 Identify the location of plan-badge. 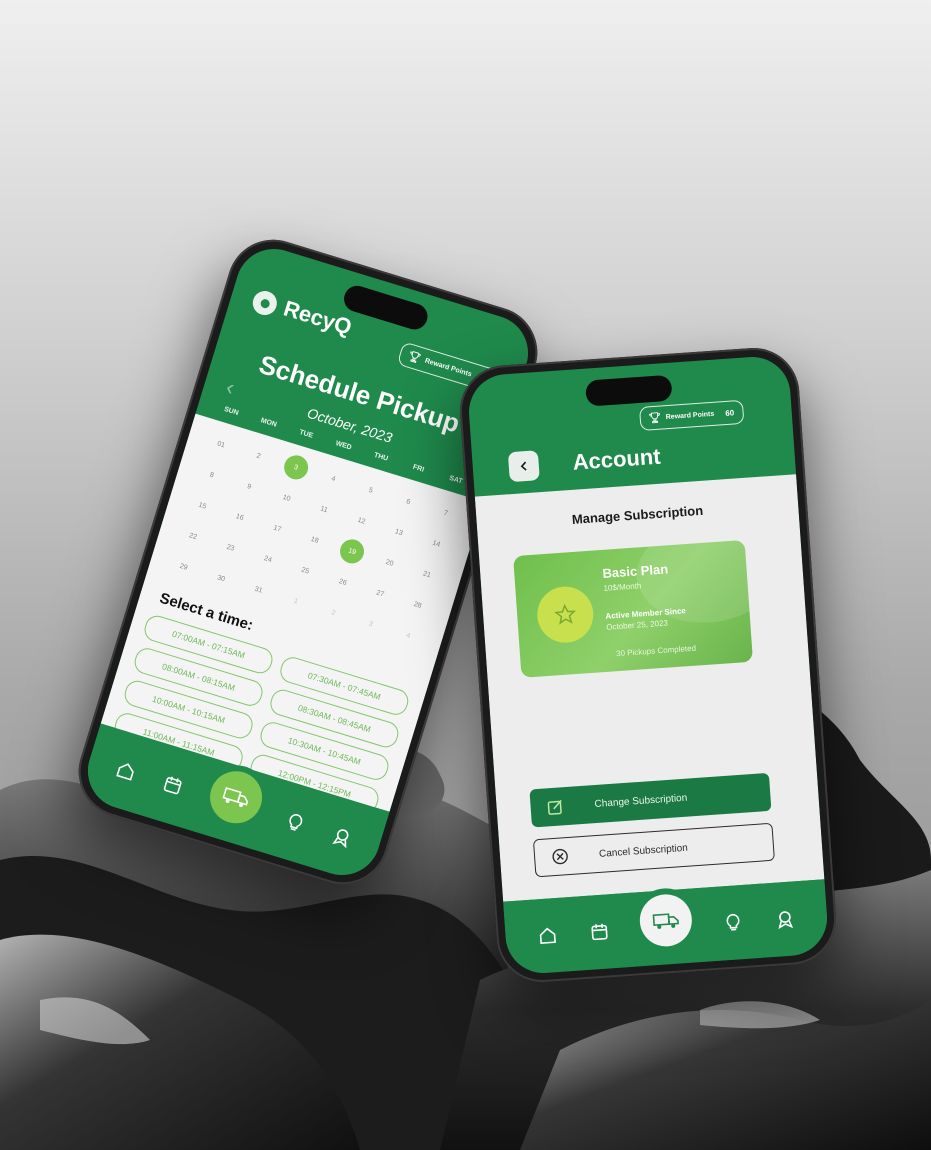
(565, 614).